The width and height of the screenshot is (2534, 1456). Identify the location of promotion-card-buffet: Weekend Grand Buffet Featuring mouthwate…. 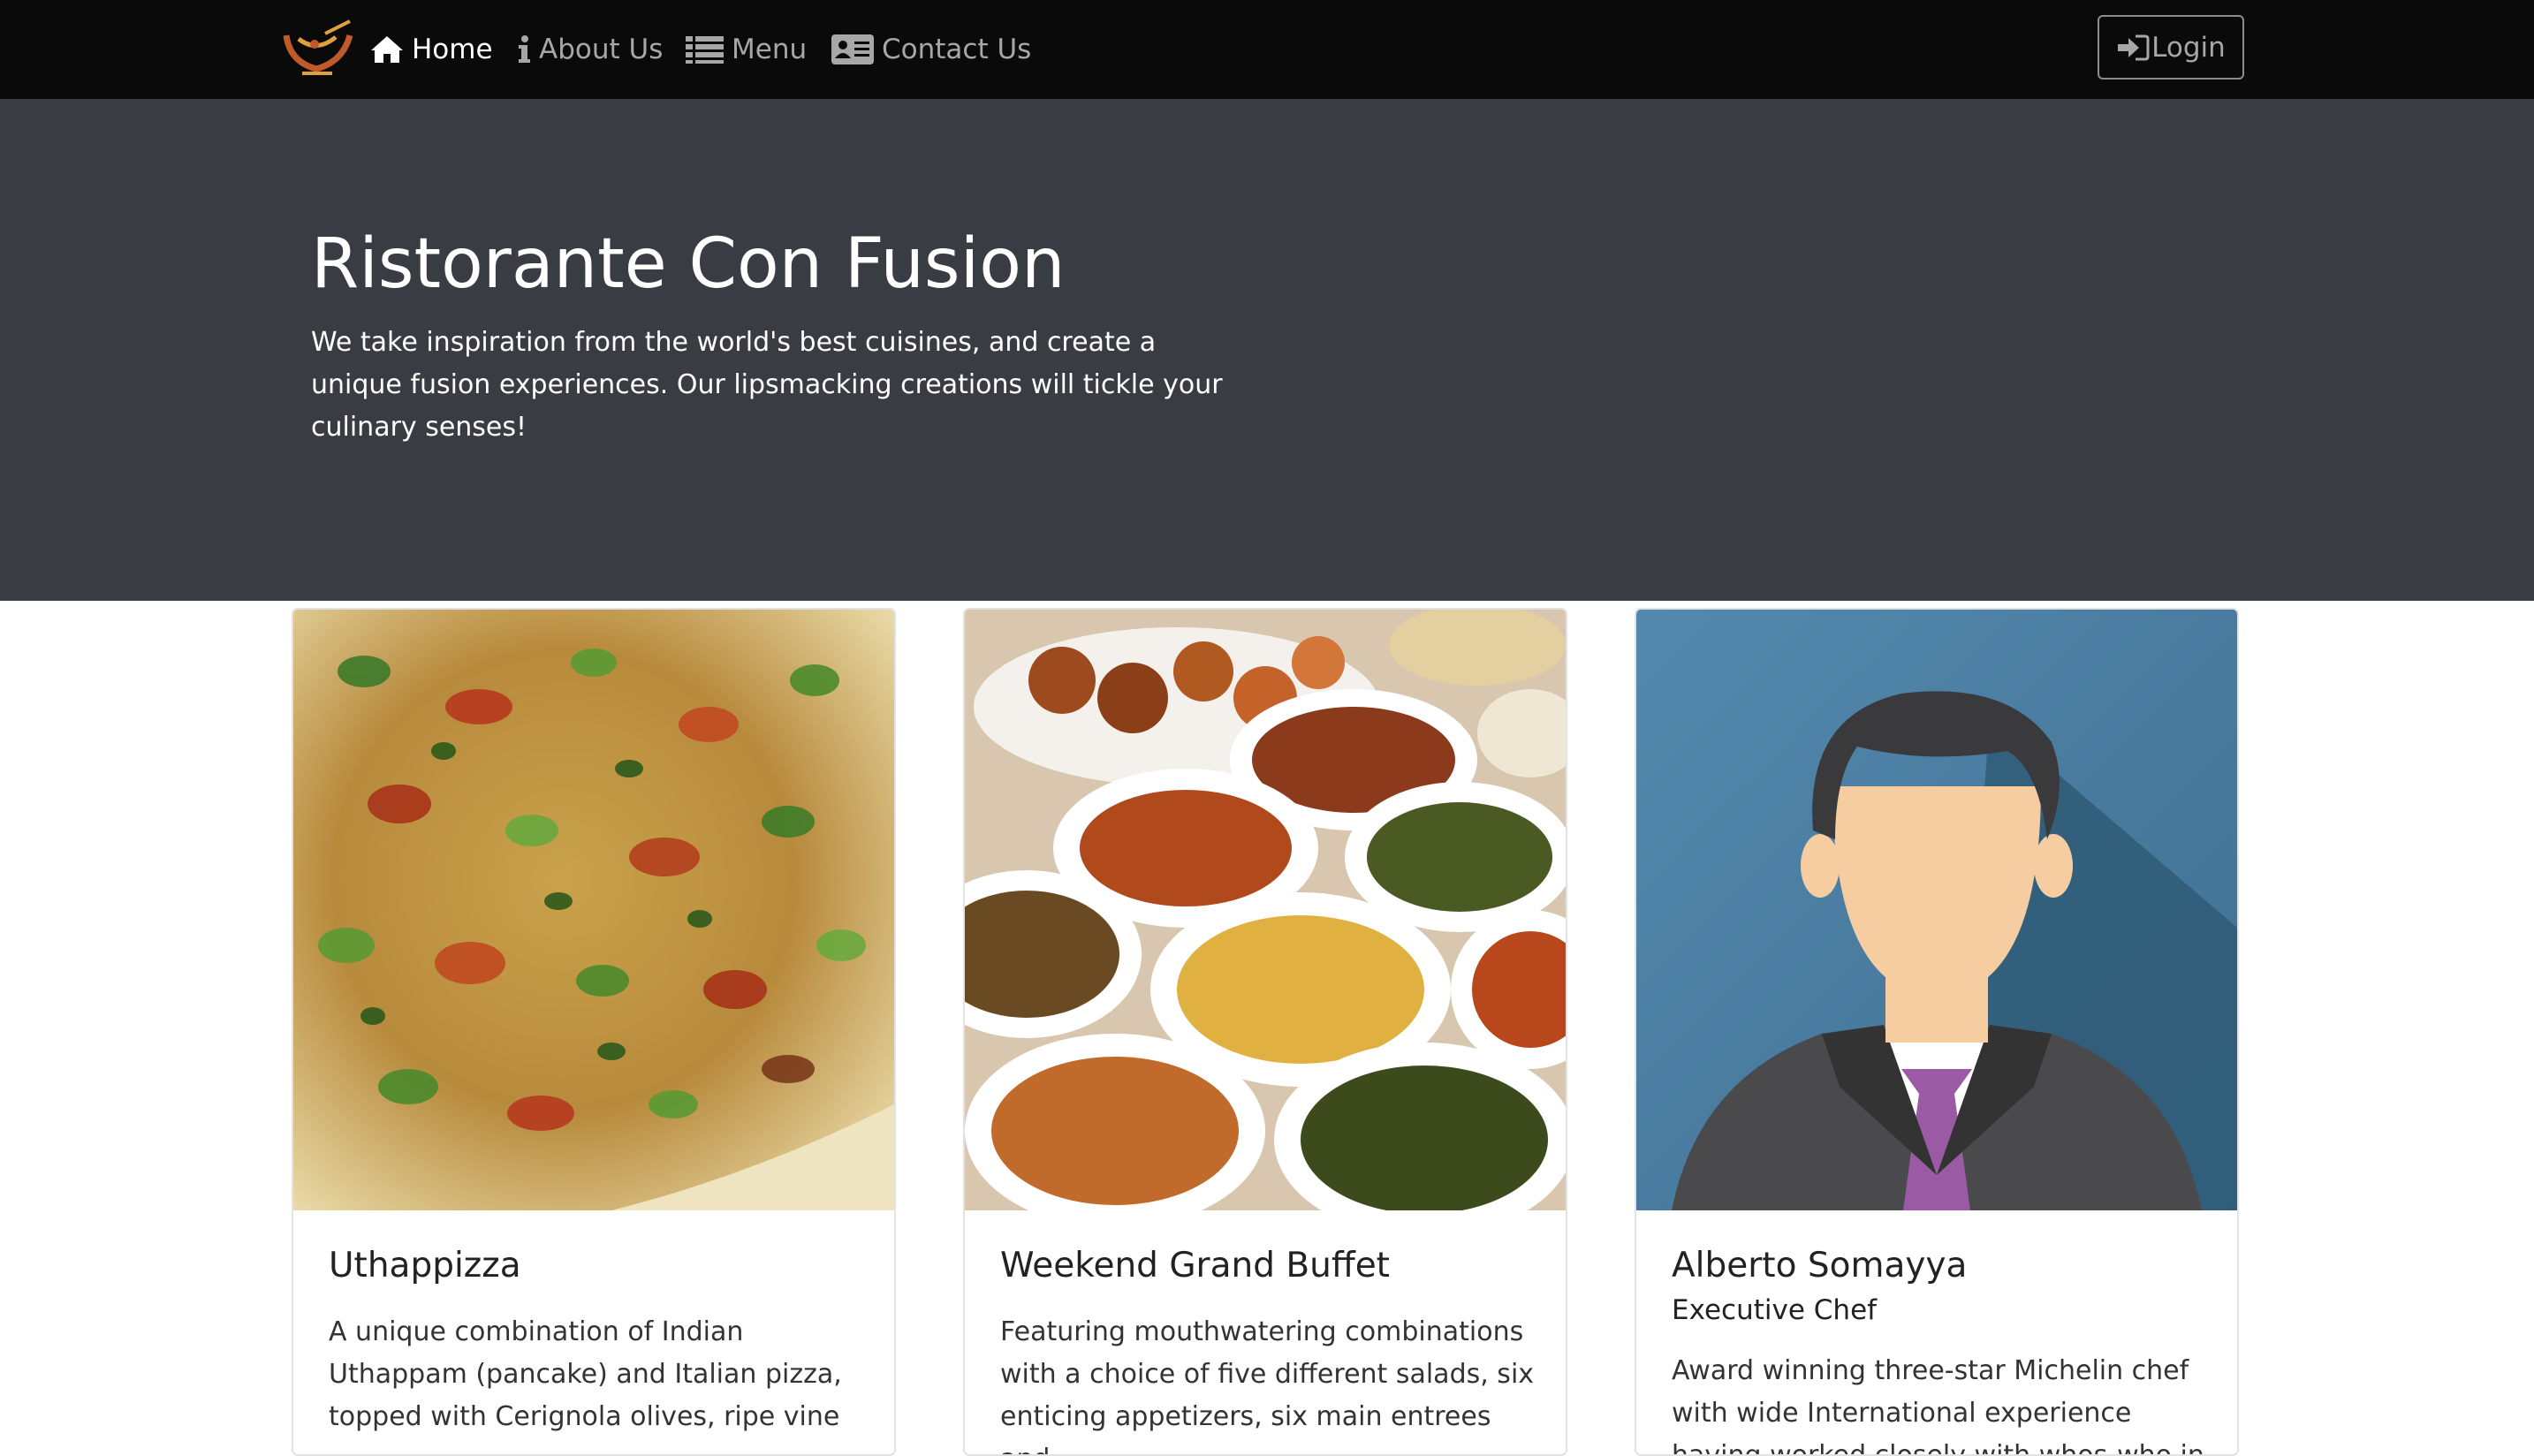
(1265, 1032).